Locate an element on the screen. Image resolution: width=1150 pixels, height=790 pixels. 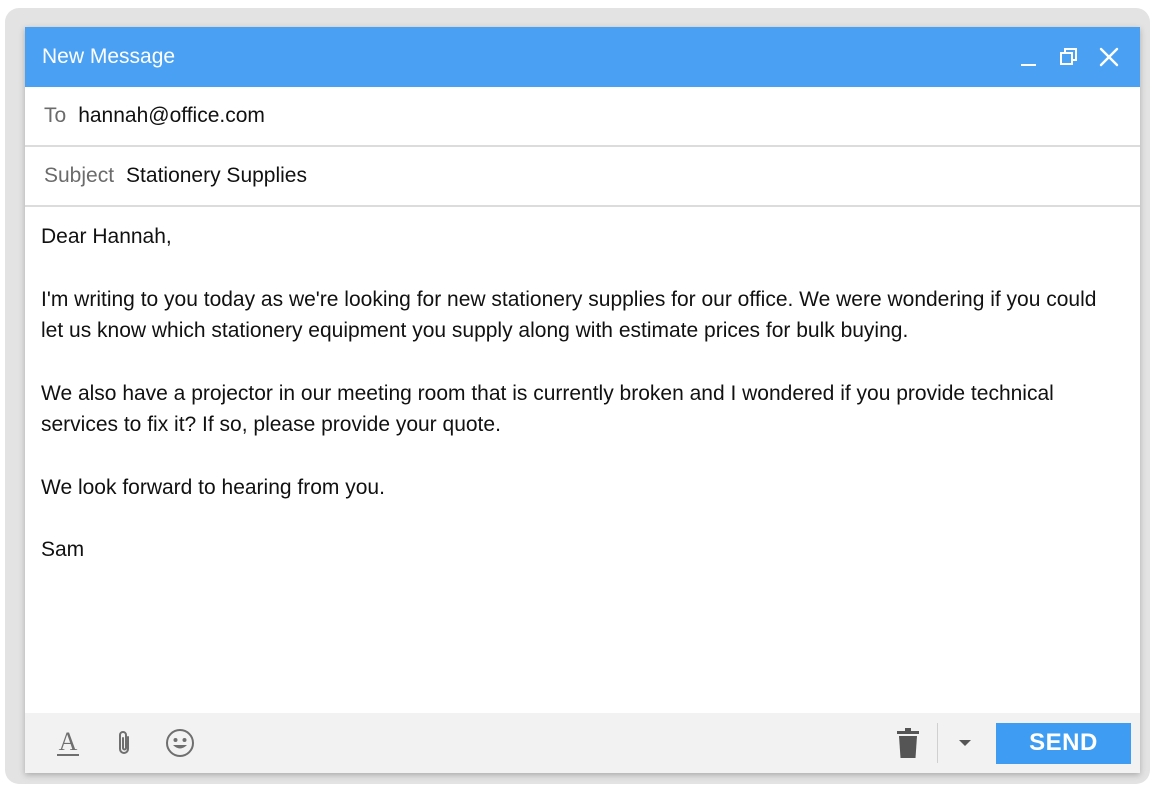
compose-toolbar: A SEND is located at coordinates (582, 743).